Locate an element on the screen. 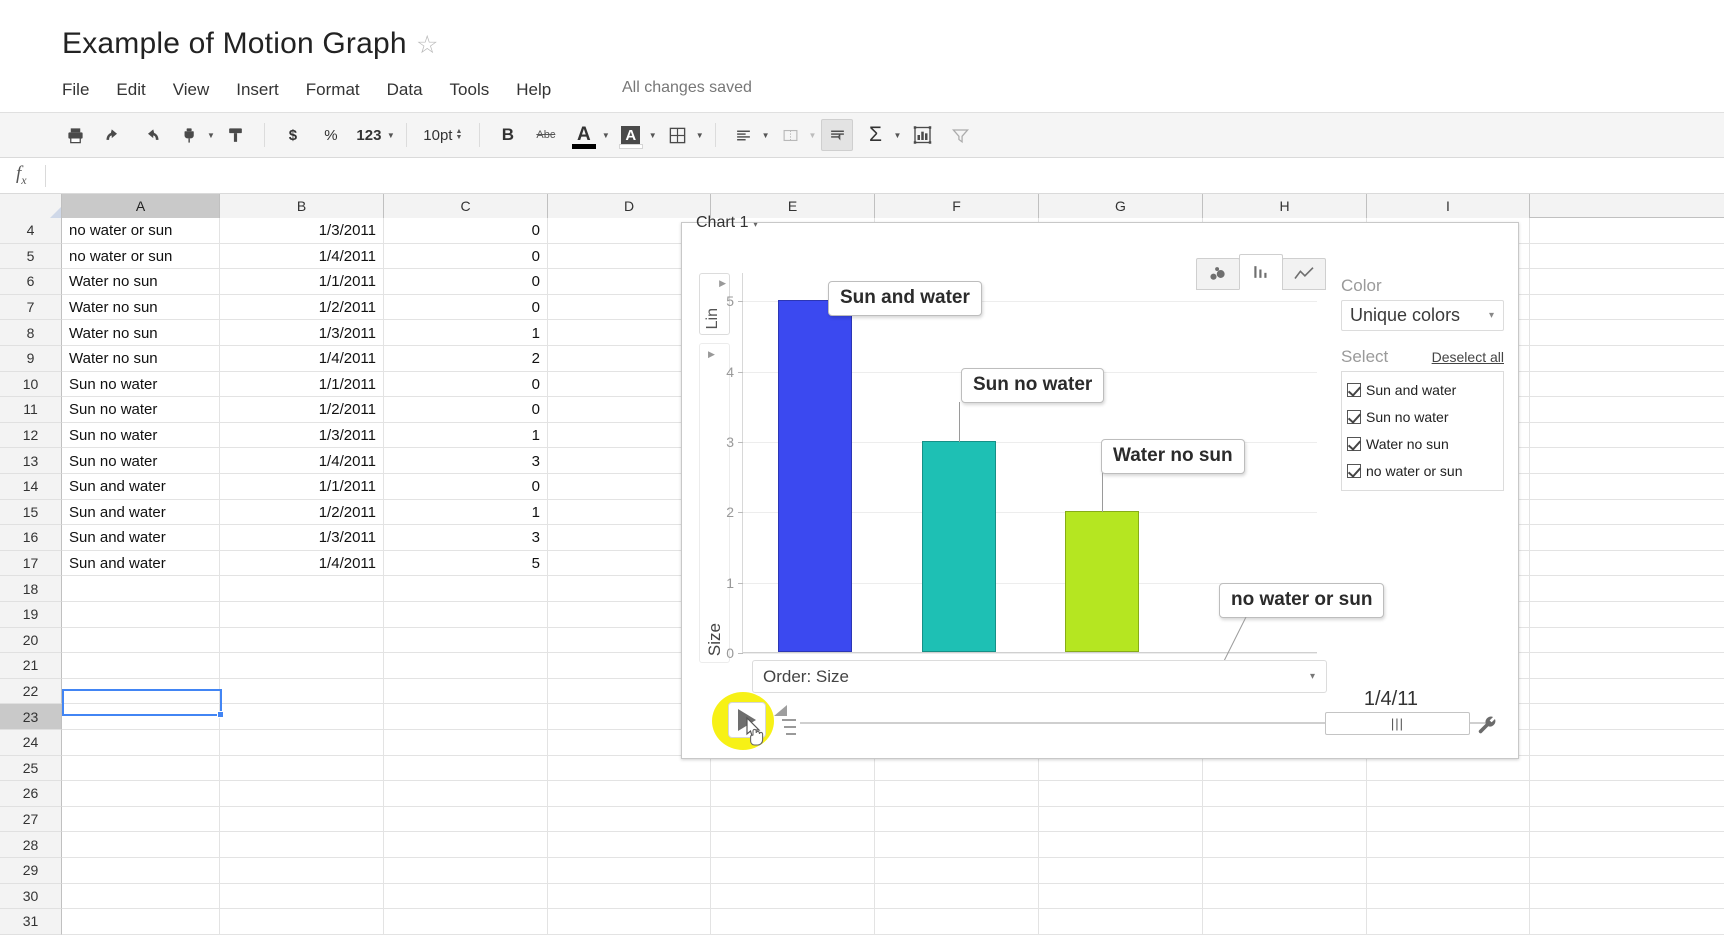 This screenshot has width=1724, height=948. cell-F30 is located at coordinates (957, 896).